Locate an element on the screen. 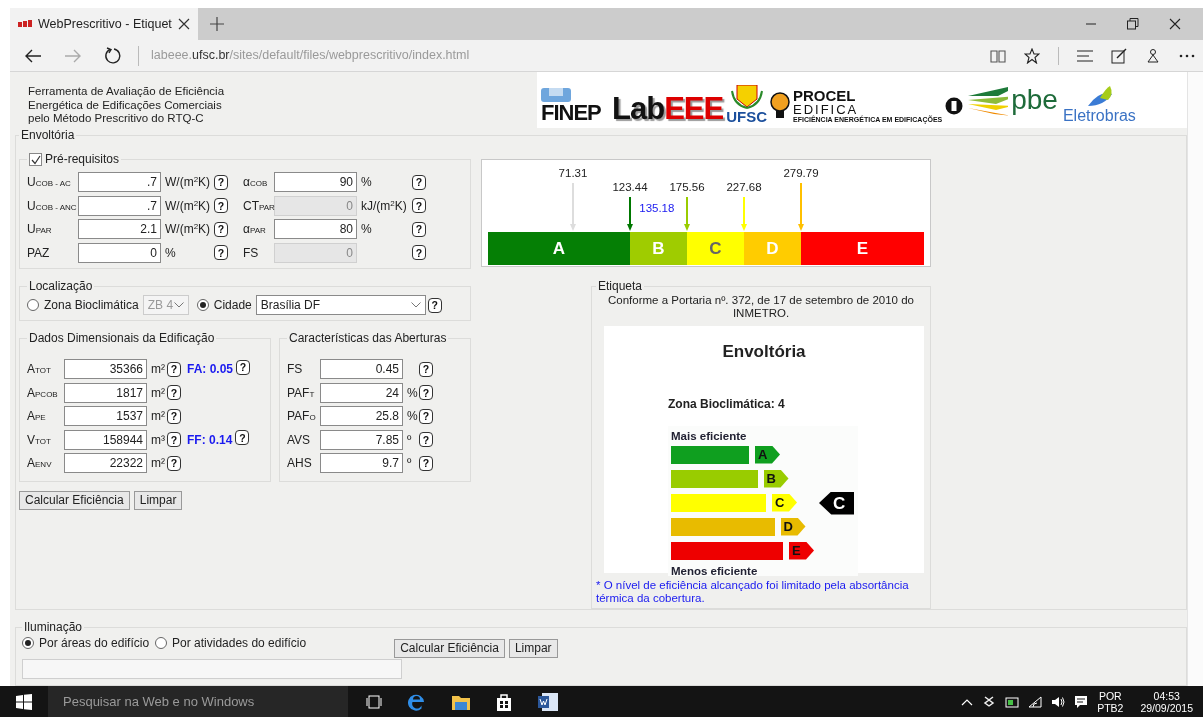 The height and width of the screenshot is (717, 1203). input-field: 9.7 is located at coordinates (361, 463).